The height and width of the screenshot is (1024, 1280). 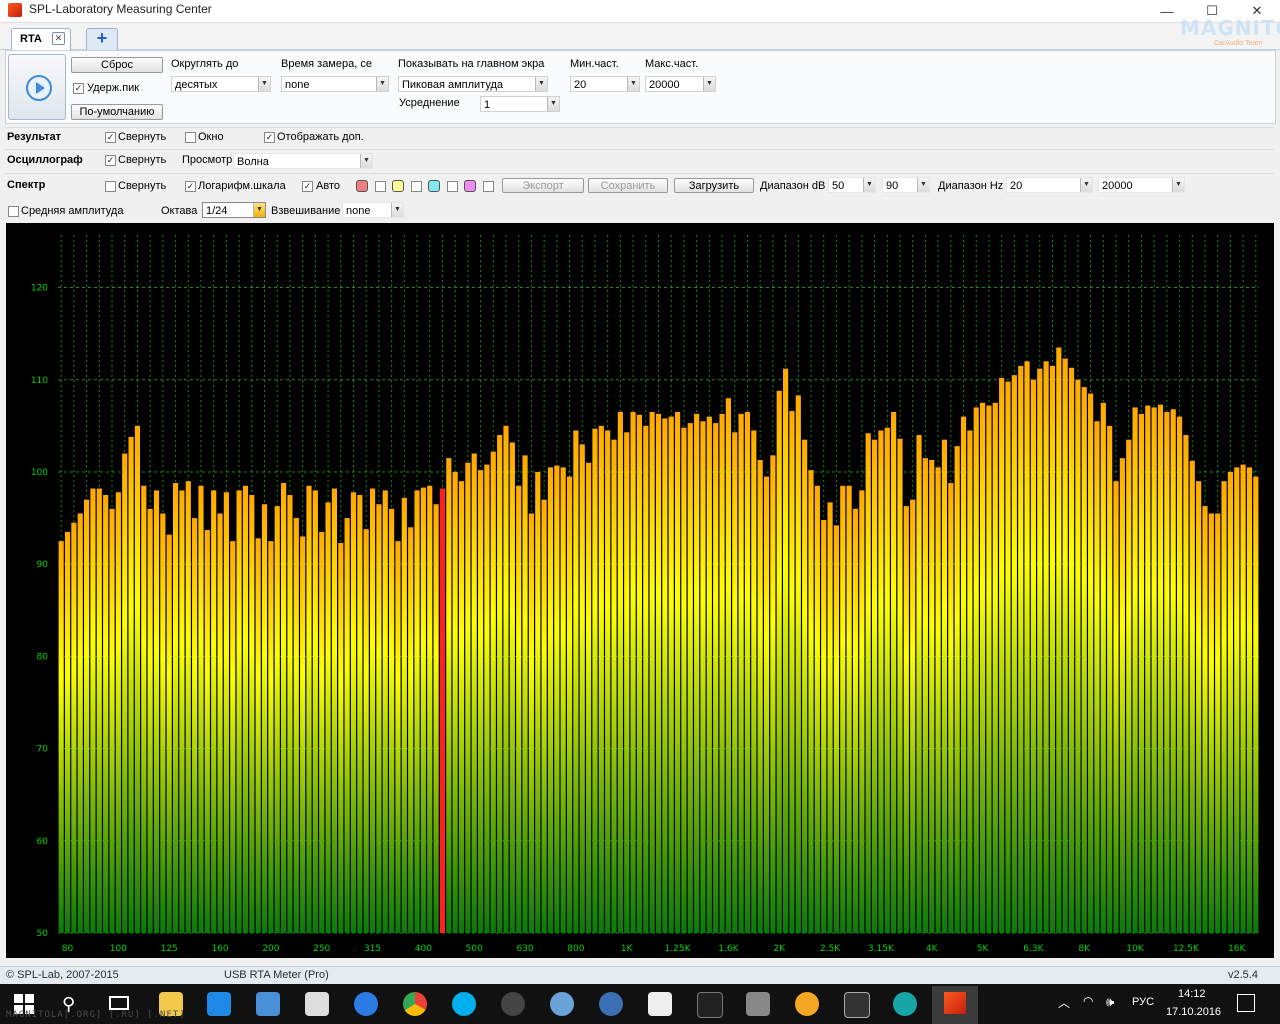 I want to click on x-tick-label: 500, so click(x=474, y=949).